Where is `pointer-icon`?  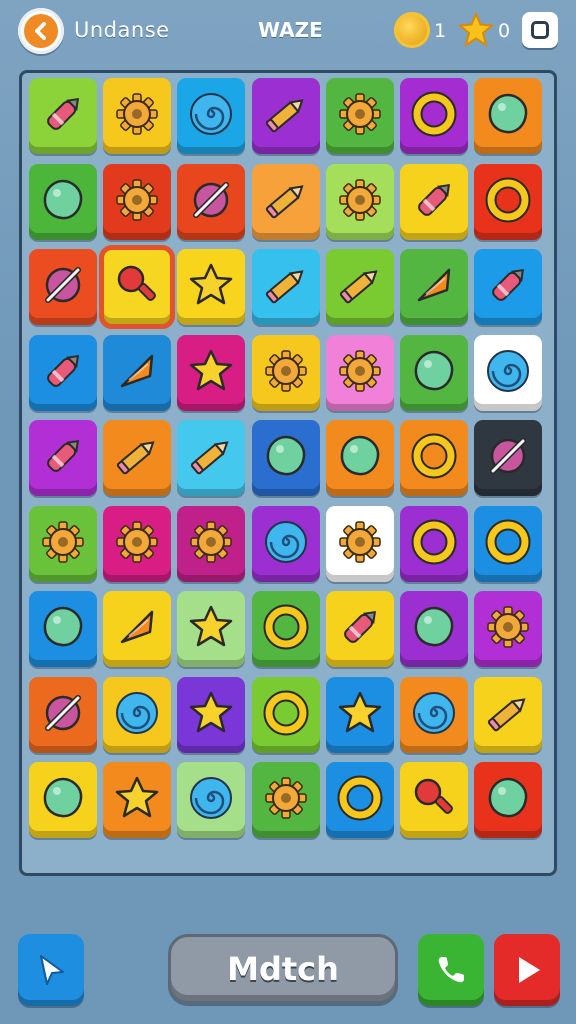 pointer-icon is located at coordinates (52, 970).